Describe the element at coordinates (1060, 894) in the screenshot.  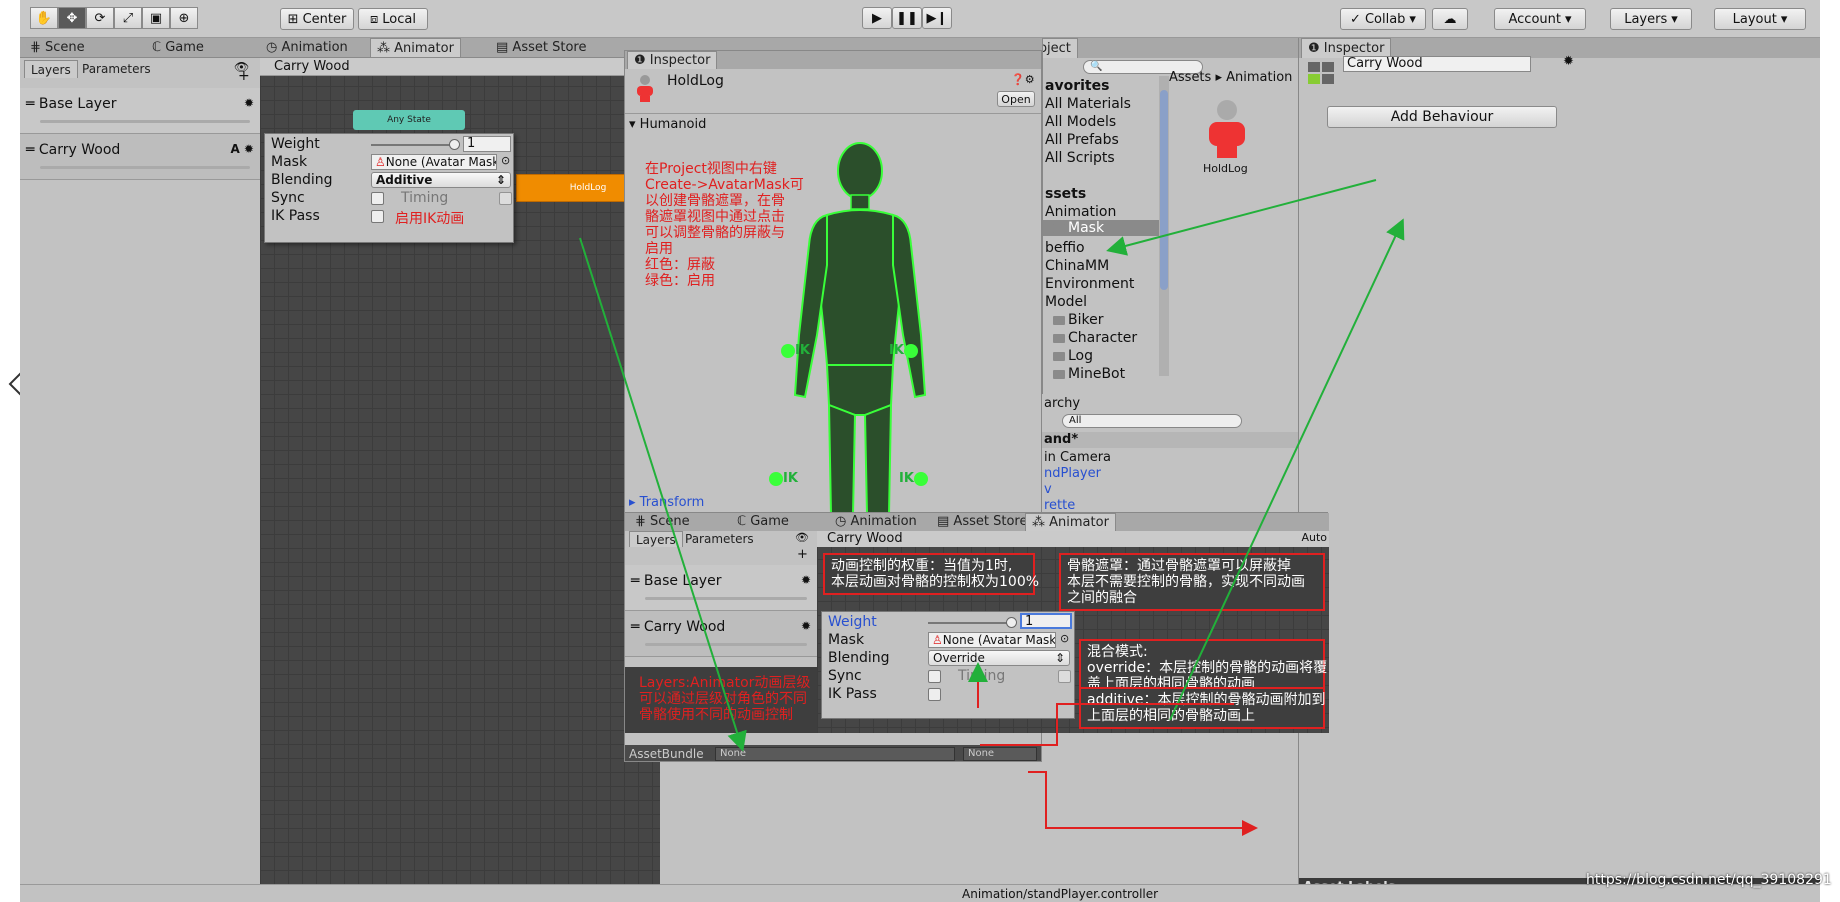
I see `controller-path: Animation/standPlayer.controller` at that location.